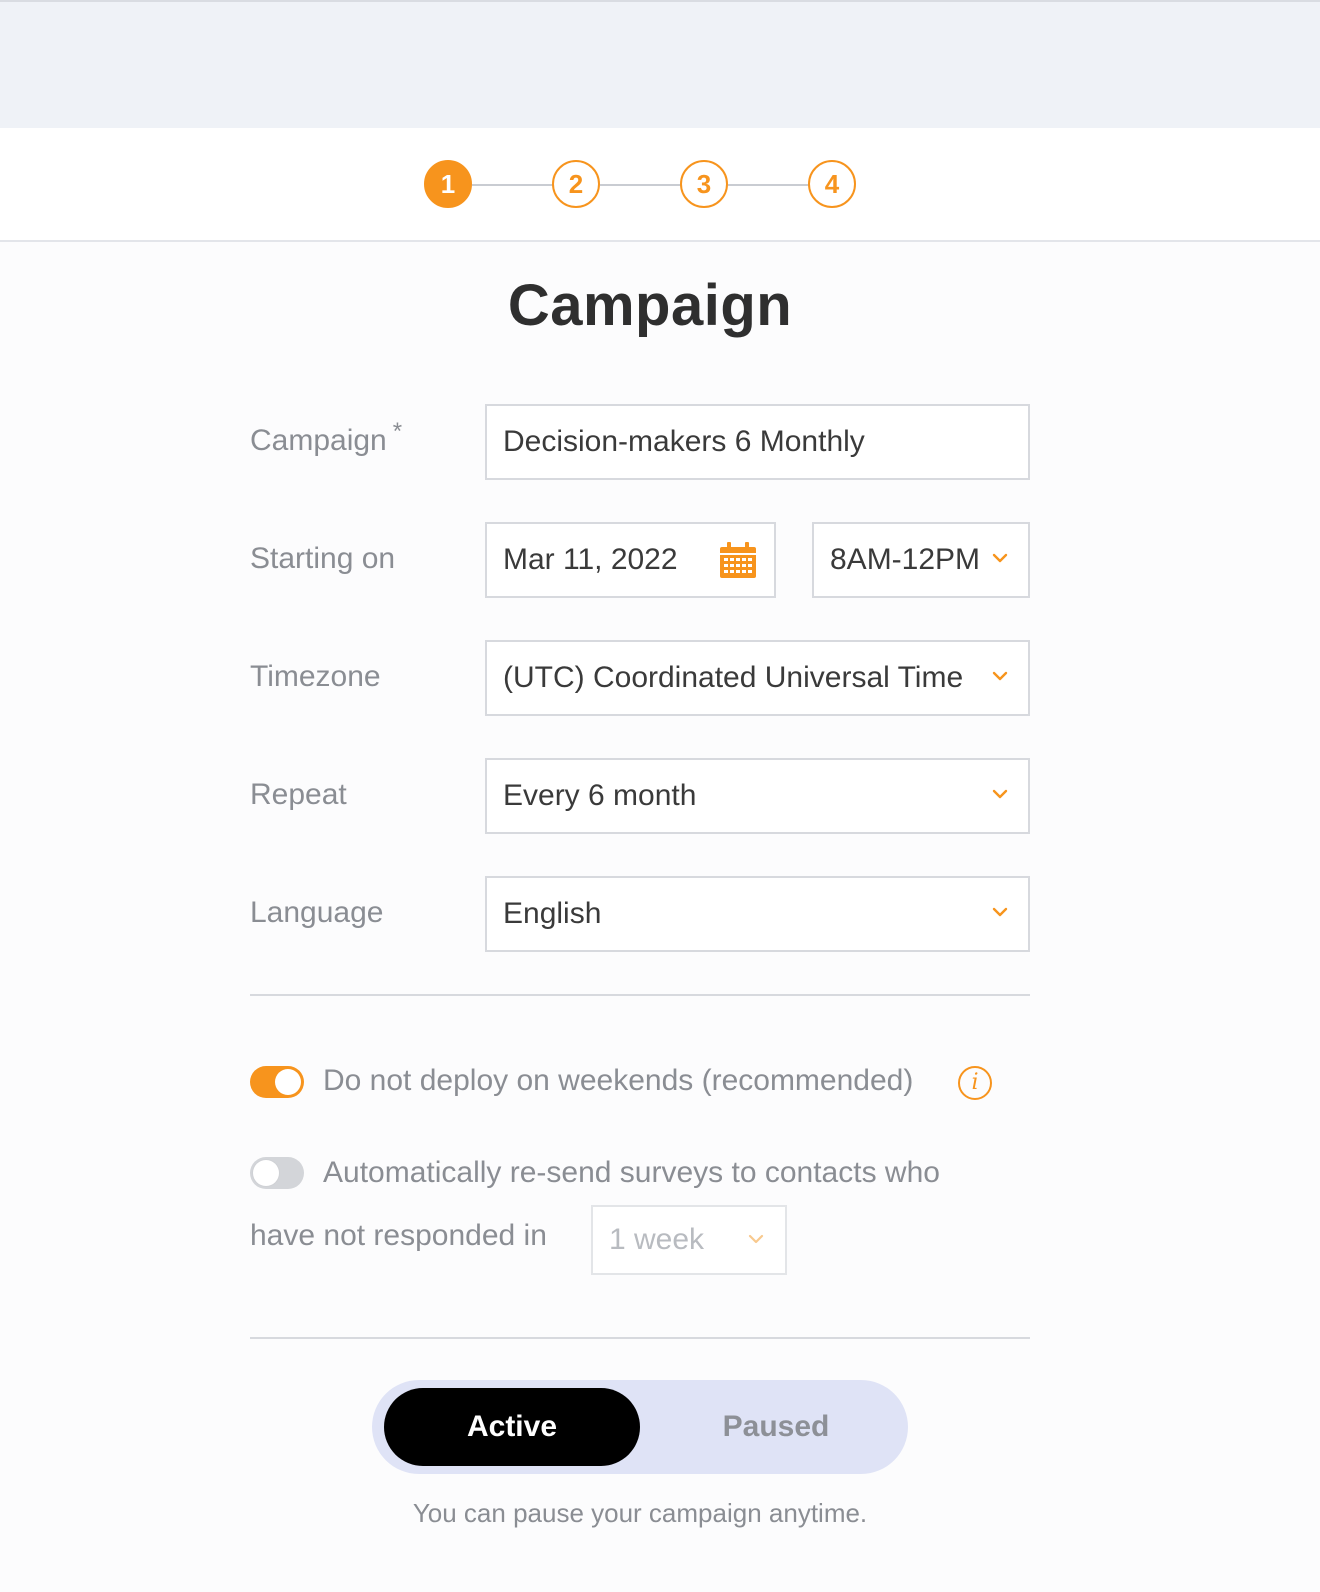  What do you see at coordinates (576, 184) in the screenshot?
I see `step-2: 2` at bounding box center [576, 184].